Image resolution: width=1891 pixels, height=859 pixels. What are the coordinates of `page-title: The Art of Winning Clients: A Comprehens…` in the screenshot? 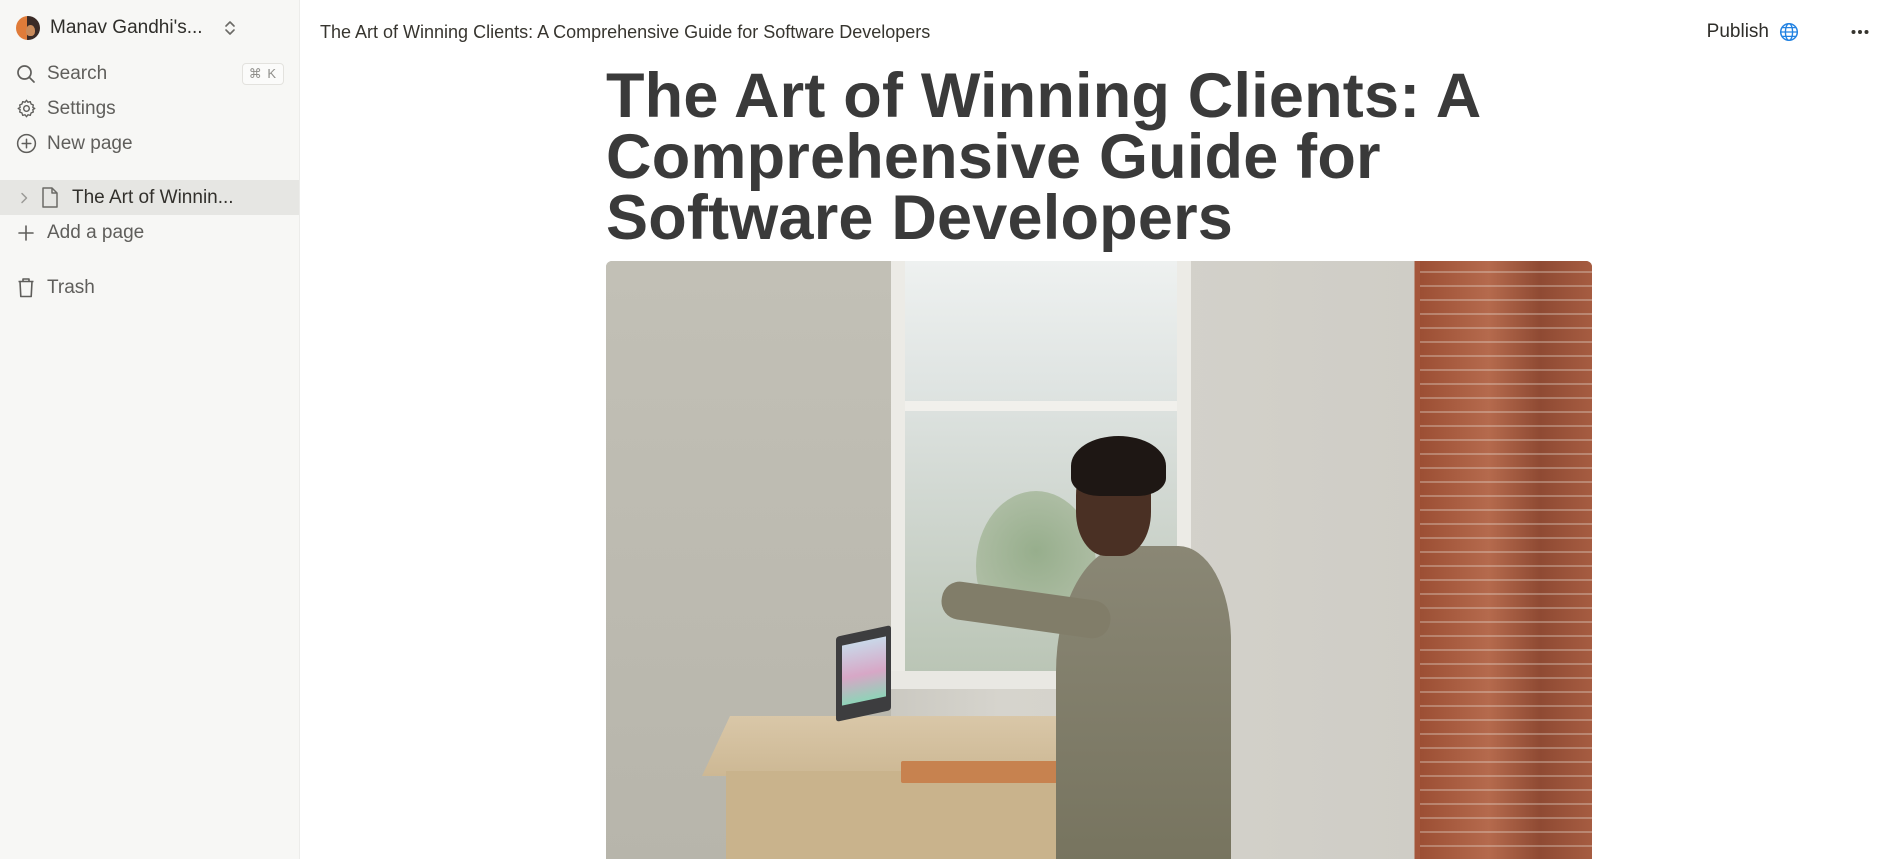 It's located at (1101, 157).